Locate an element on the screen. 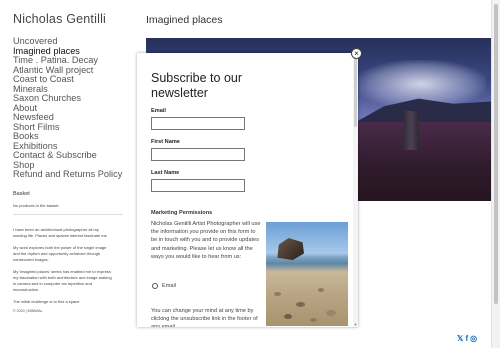 The height and width of the screenshot is (348, 500). sidebar-divider is located at coordinates (68, 214).